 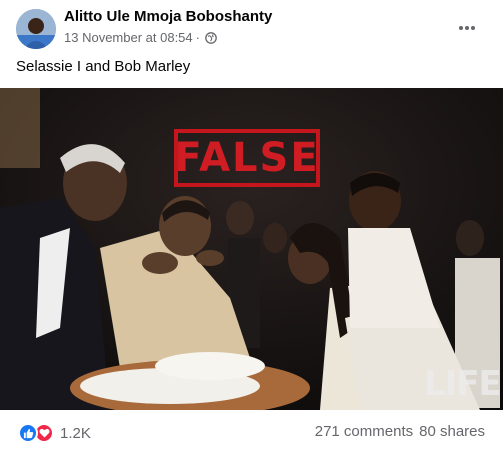 What do you see at coordinates (168, 16) in the screenshot?
I see `author-name: Alitto Ule Mmoja Boboshanty` at bounding box center [168, 16].